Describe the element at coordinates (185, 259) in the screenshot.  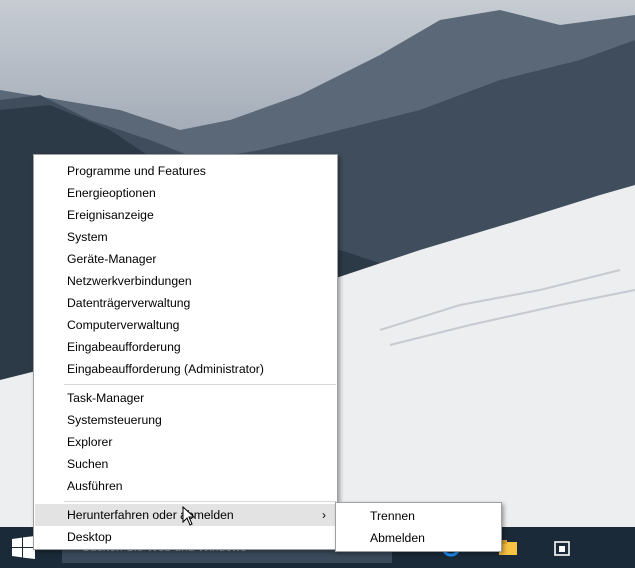
I see `menu-item-device-manager: Geräte-Manager` at that location.